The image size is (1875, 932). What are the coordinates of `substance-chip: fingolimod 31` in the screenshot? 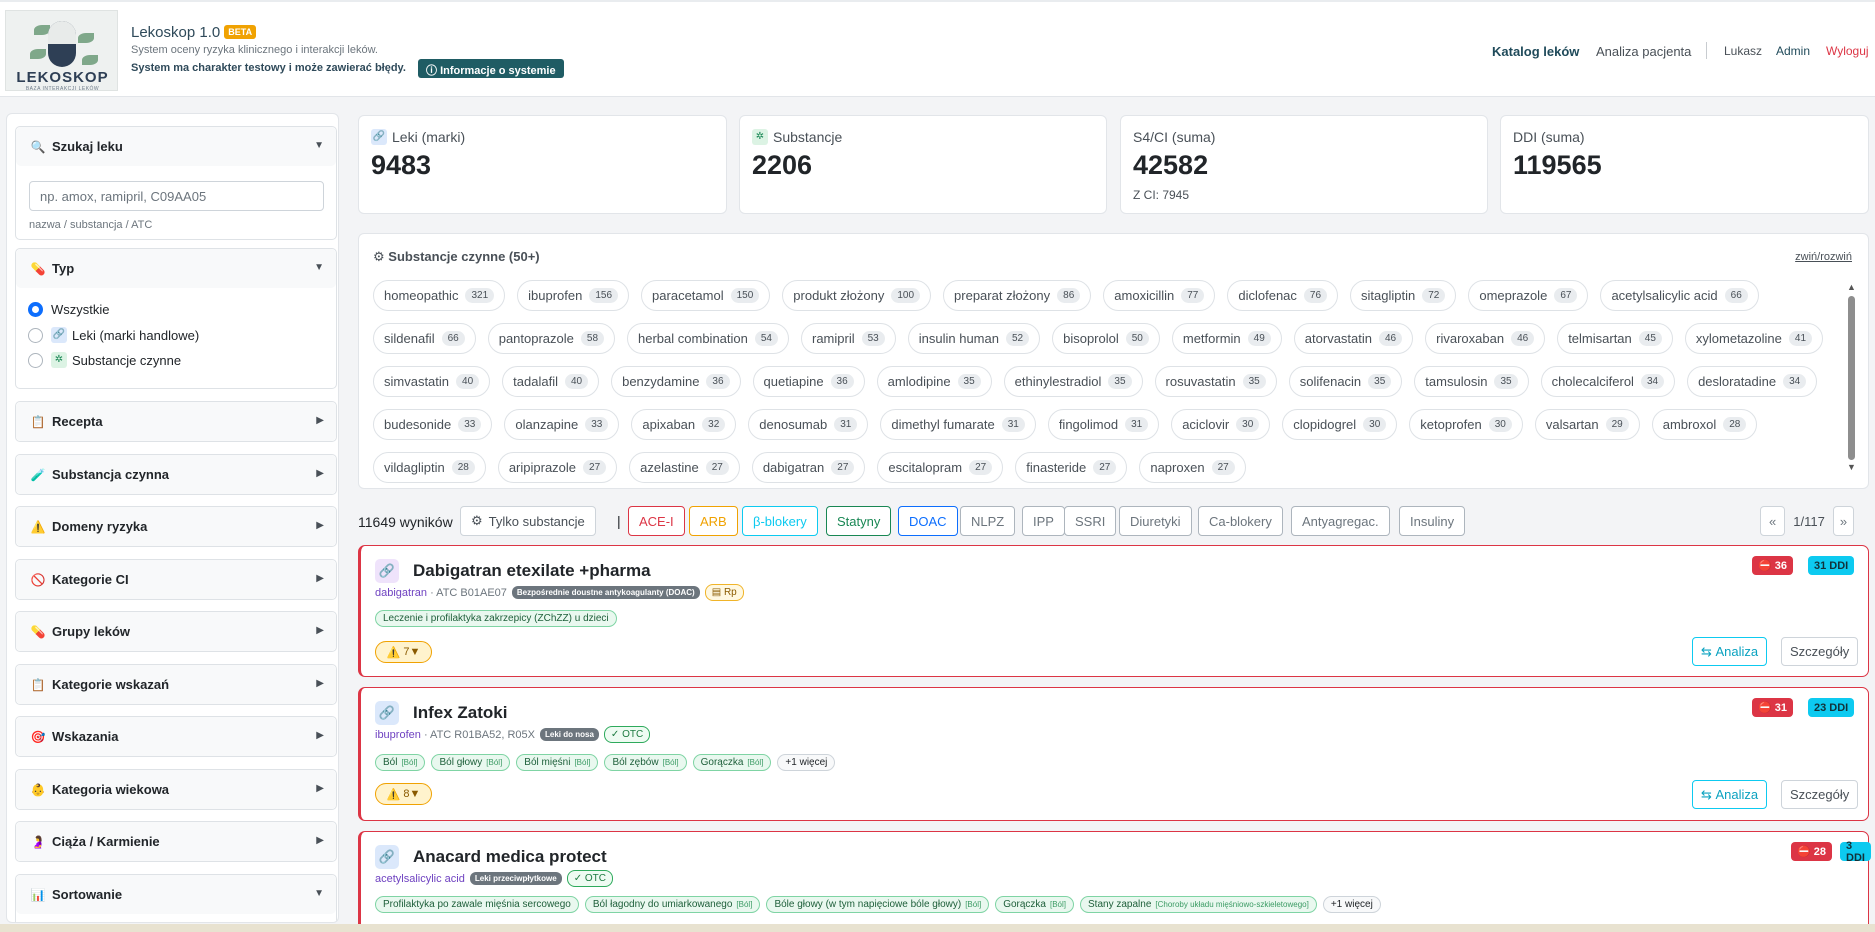 It's located at (1103, 424).